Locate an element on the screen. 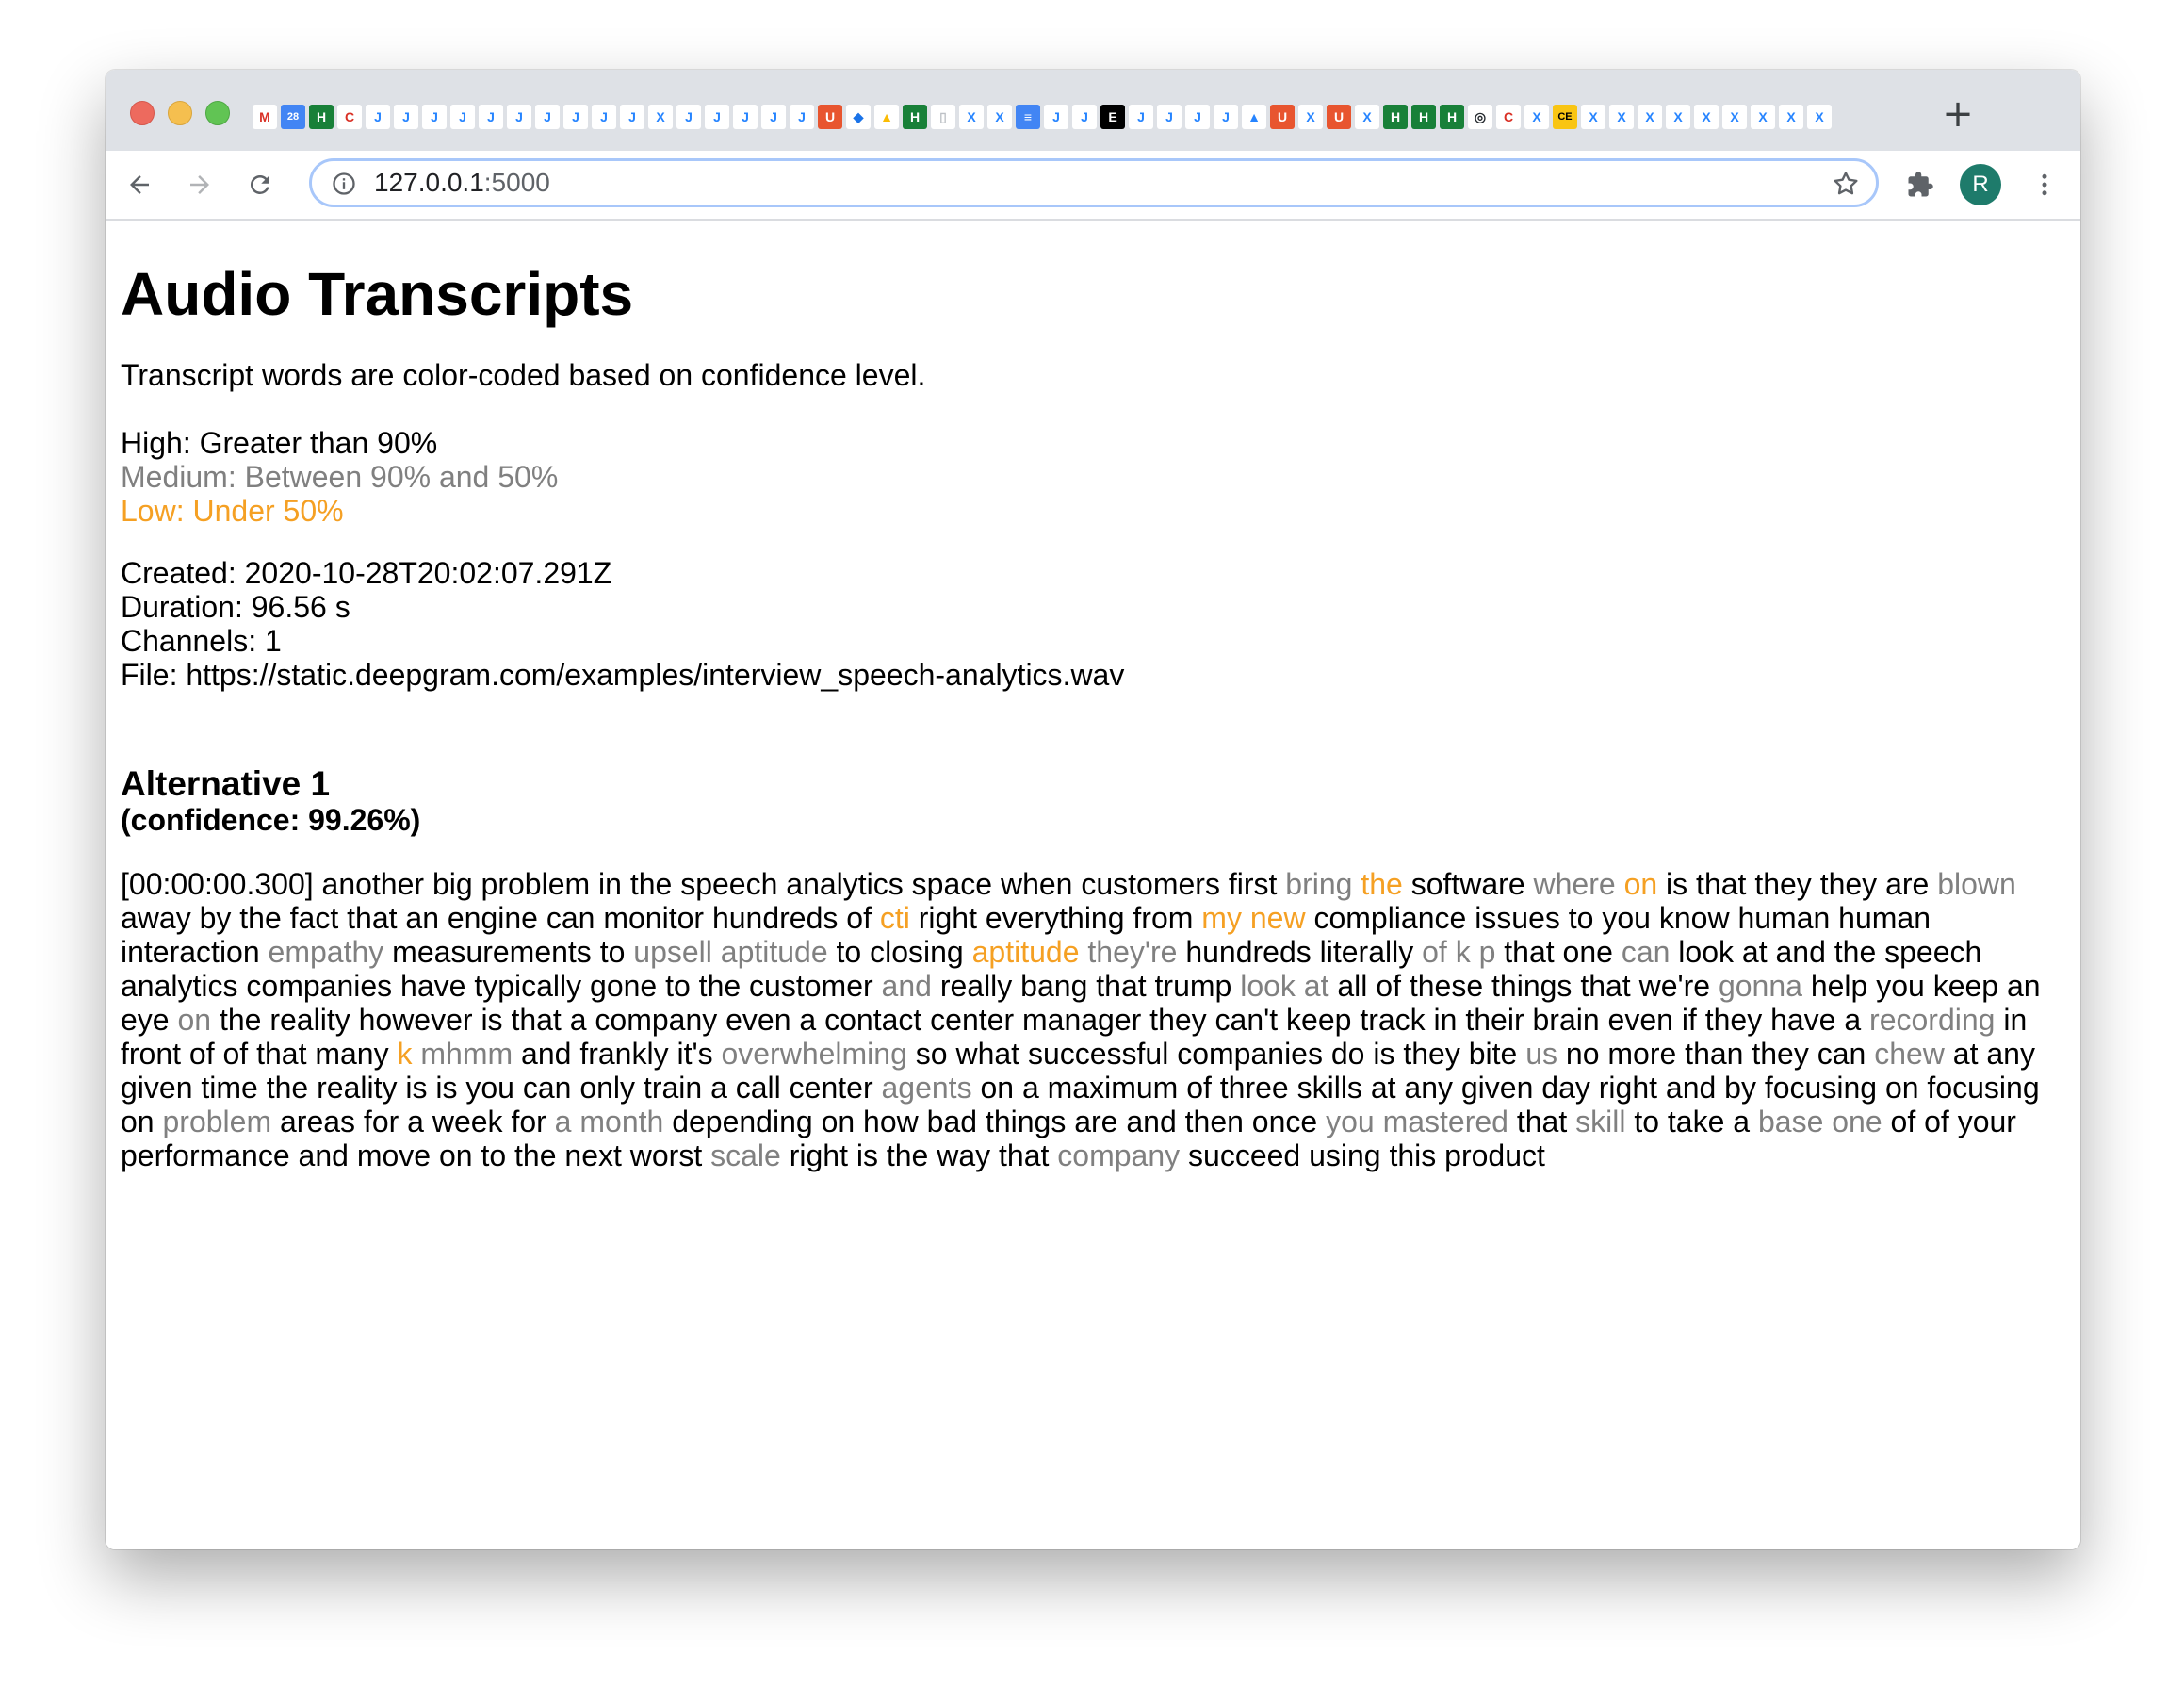 The image size is (2184, 1687). info-icon is located at coordinates (344, 184).